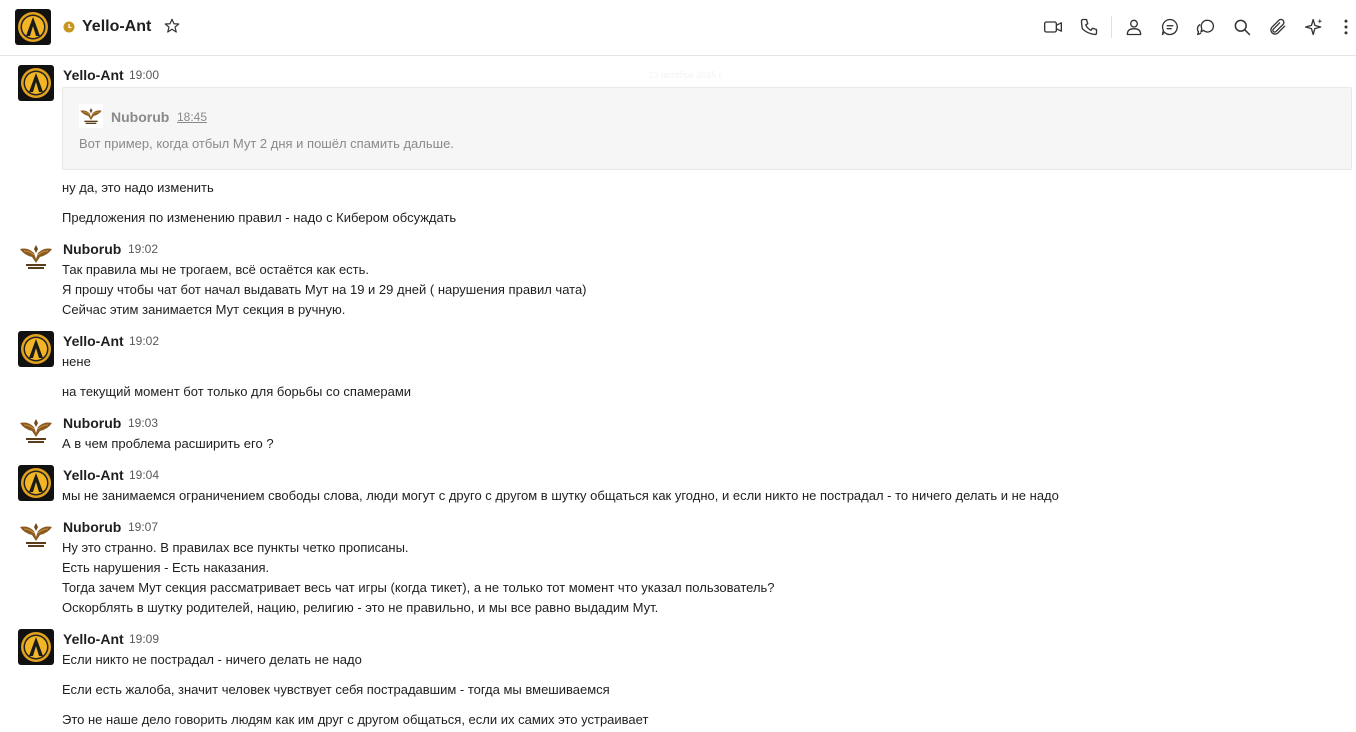  Describe the element at coordinates (117, 26) in the screenshot. I see `chat-title: Yello-Ant` at that location.